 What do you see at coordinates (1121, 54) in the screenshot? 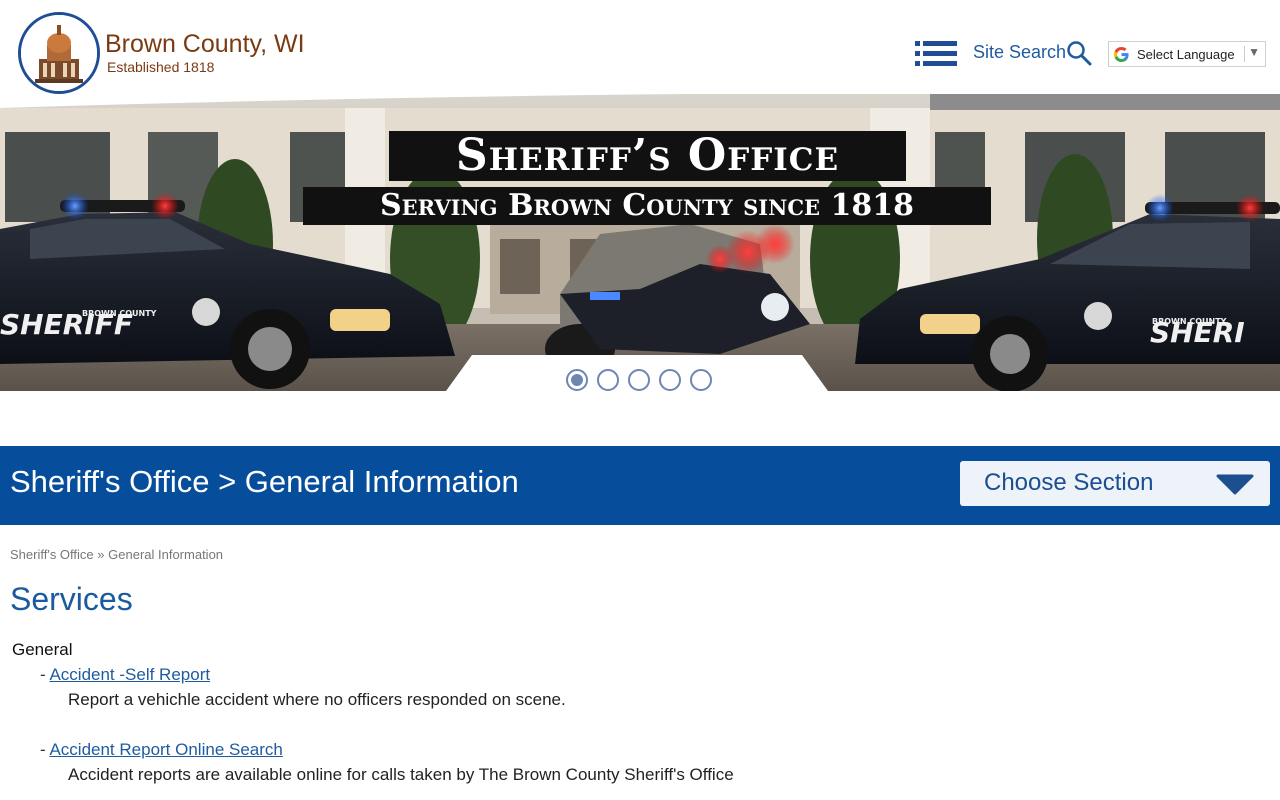
I see `google-icon` at bounding box center [1121, 54].